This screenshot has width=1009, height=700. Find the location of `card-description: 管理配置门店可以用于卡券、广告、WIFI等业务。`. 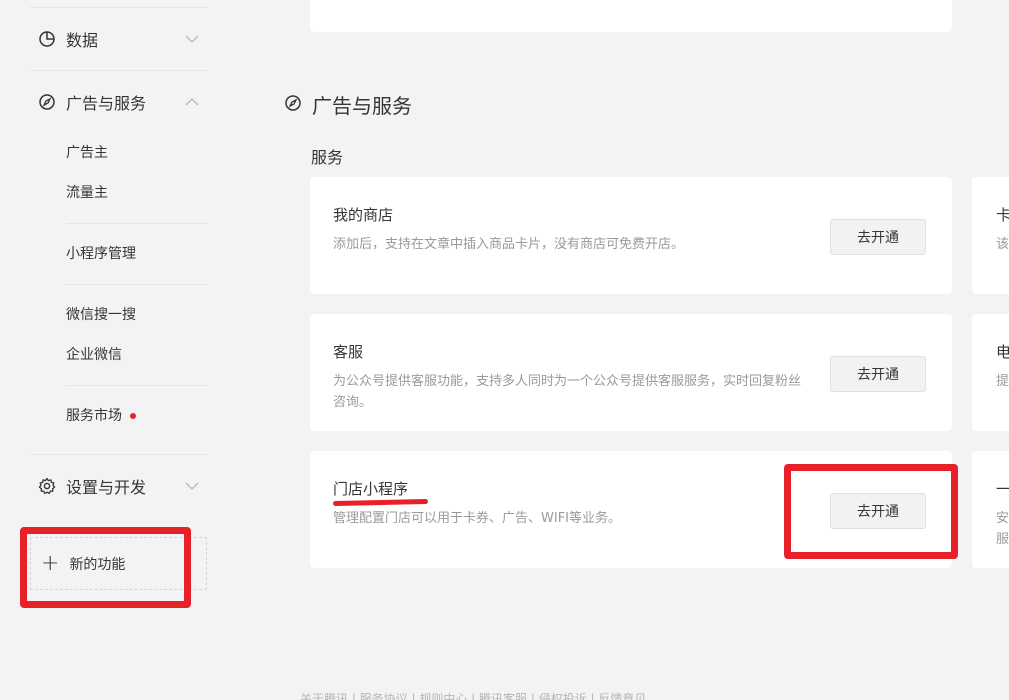

card-description: 管理配置门店可以用于卡券、广告、WIFI等业务。 is located at coordinates (477, 518).